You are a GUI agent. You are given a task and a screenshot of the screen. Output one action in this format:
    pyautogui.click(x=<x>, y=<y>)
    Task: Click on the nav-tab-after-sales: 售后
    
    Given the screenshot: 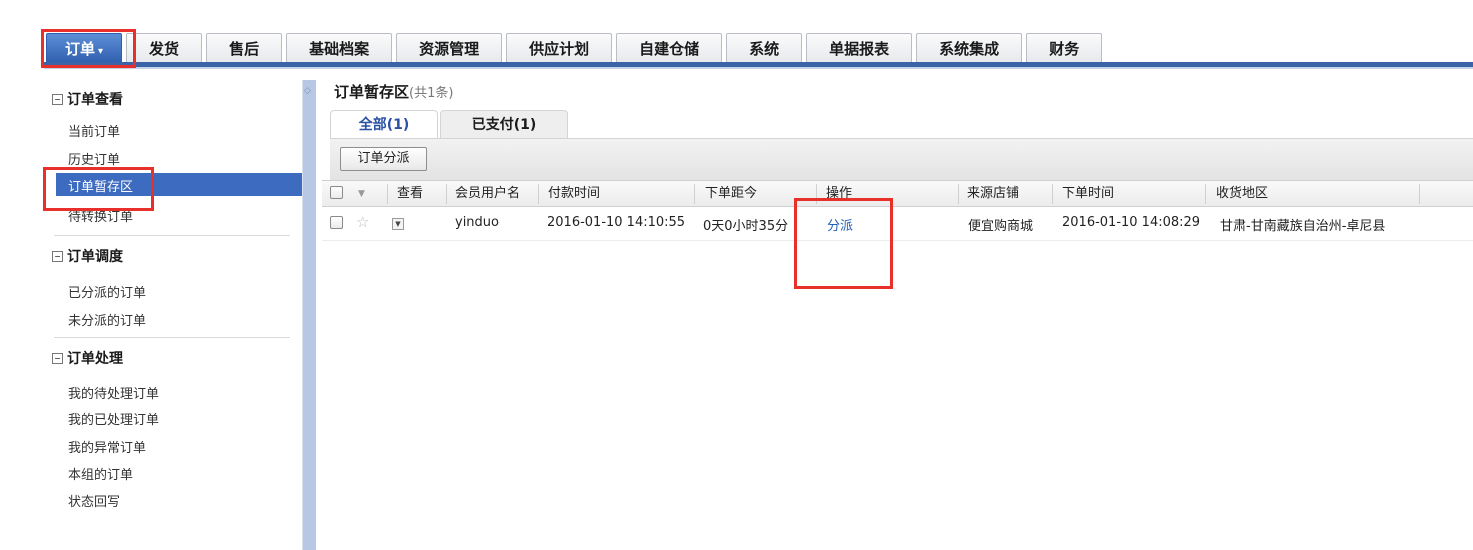 What is the action you would take?
    pyautogui.click(x=244, y=48)
    